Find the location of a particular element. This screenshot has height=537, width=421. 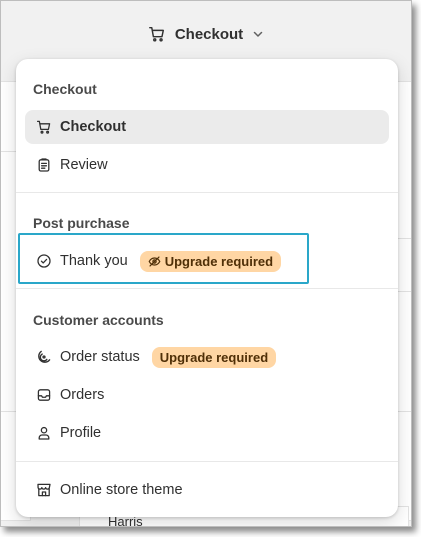

menu-item-label: Review is located at coordinates (84, 165).